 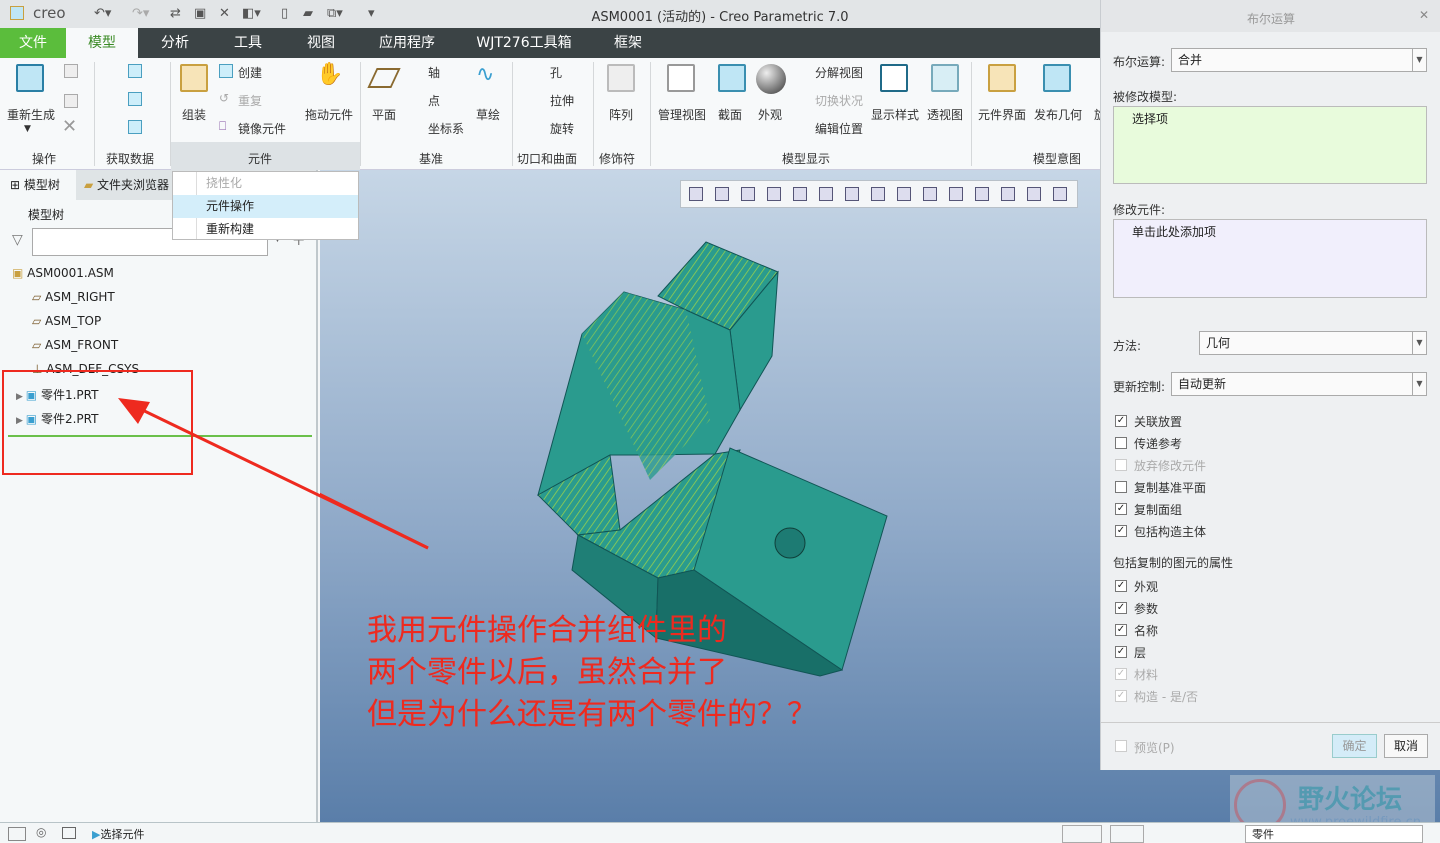 I want to click on group-get-data: 获取数据, so click(x=130, y=158).